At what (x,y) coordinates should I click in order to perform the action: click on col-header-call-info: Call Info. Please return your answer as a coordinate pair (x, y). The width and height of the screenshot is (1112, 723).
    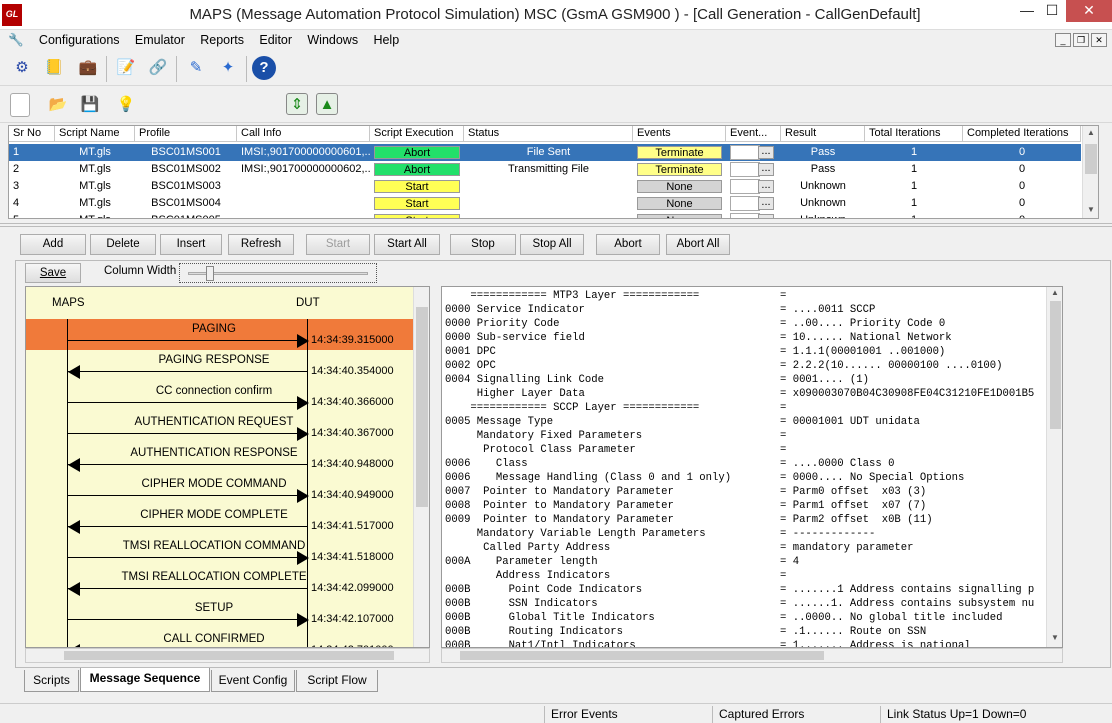
    Looking at the image, I should click on (303, 134).